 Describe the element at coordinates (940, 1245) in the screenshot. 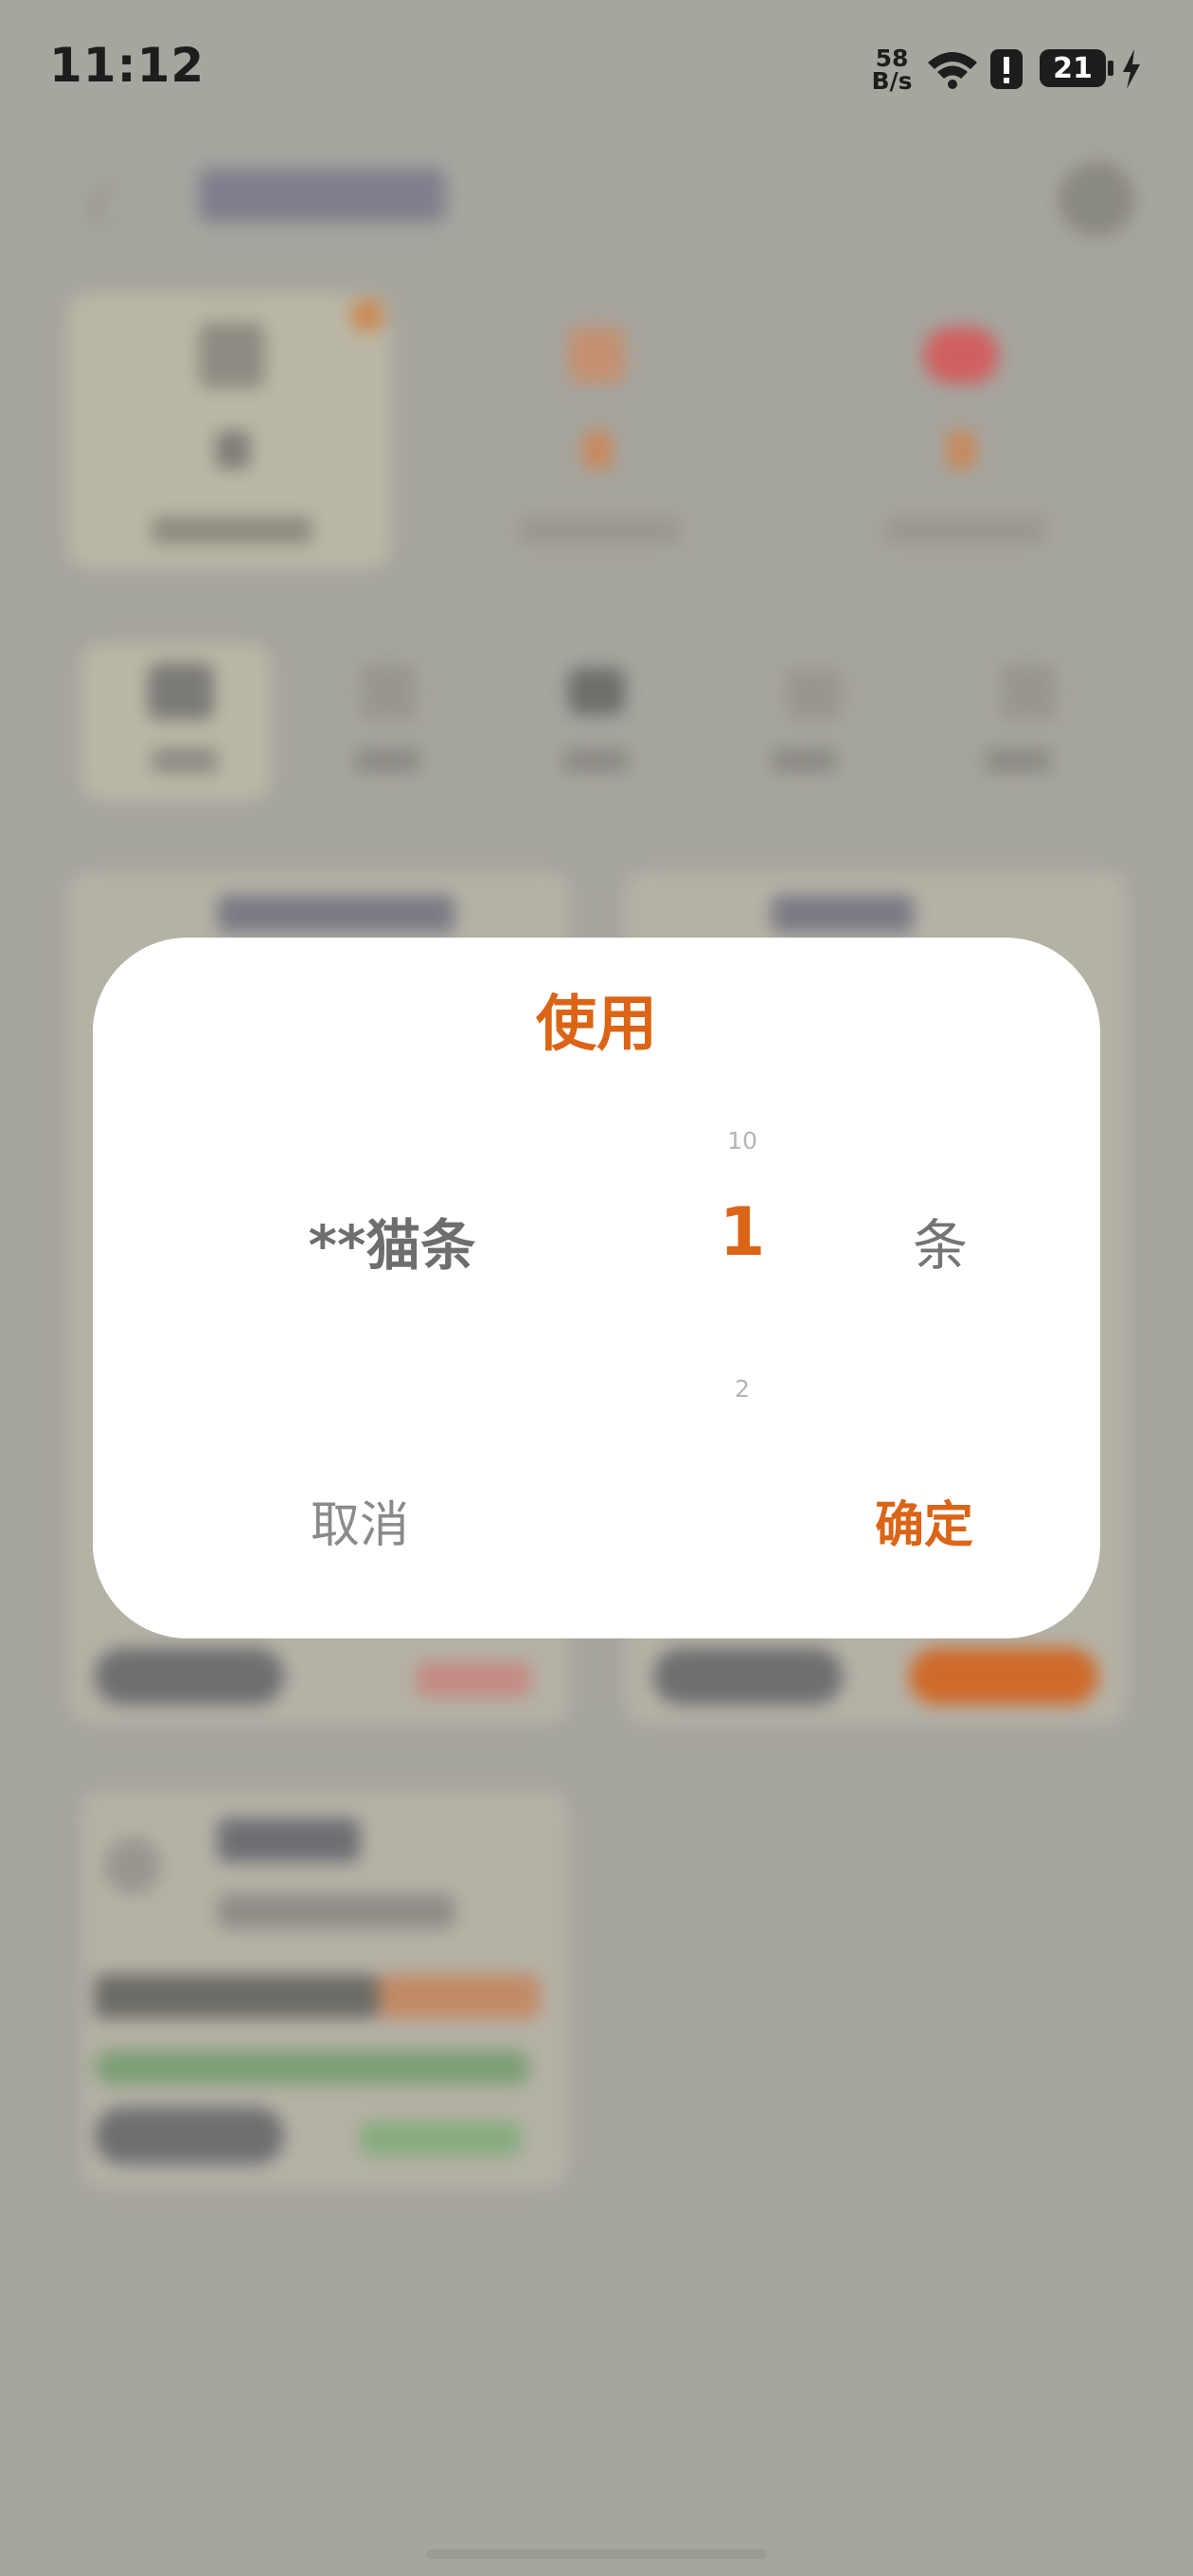

I see `quantity-unit: 条` at that location.